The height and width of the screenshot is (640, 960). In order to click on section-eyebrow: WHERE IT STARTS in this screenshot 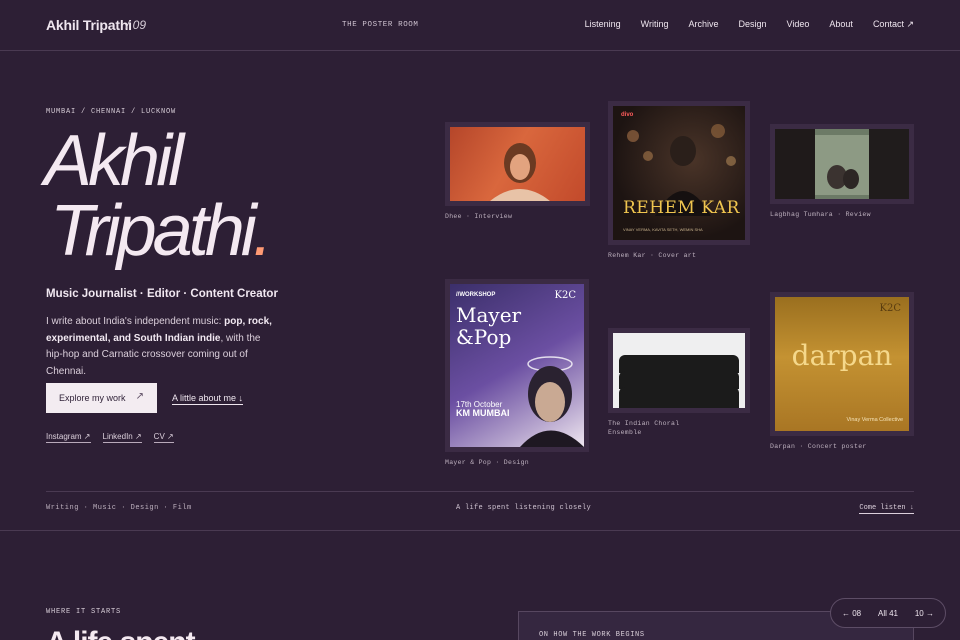, I will do `click(84, 612)`.